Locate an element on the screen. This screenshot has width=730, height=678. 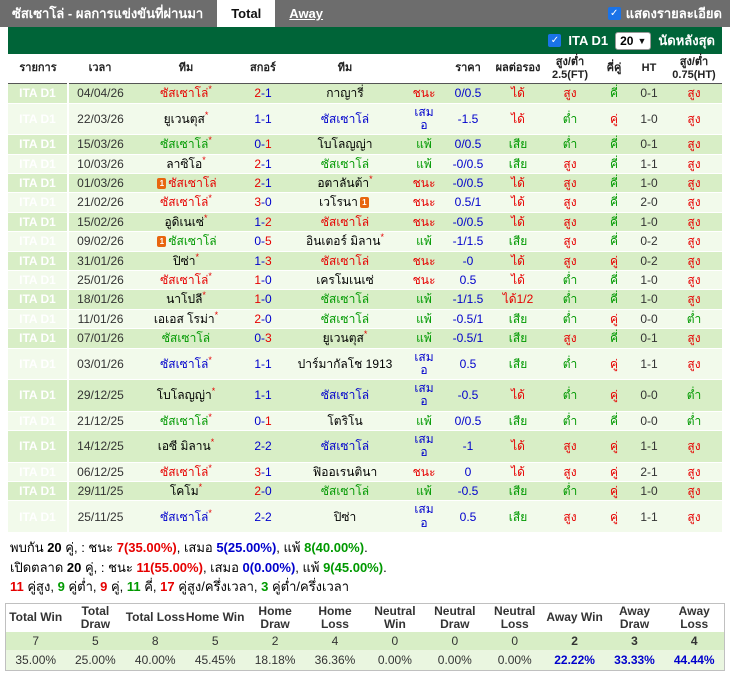
result-cell: ชนะ is located at coordinates (424, 202).